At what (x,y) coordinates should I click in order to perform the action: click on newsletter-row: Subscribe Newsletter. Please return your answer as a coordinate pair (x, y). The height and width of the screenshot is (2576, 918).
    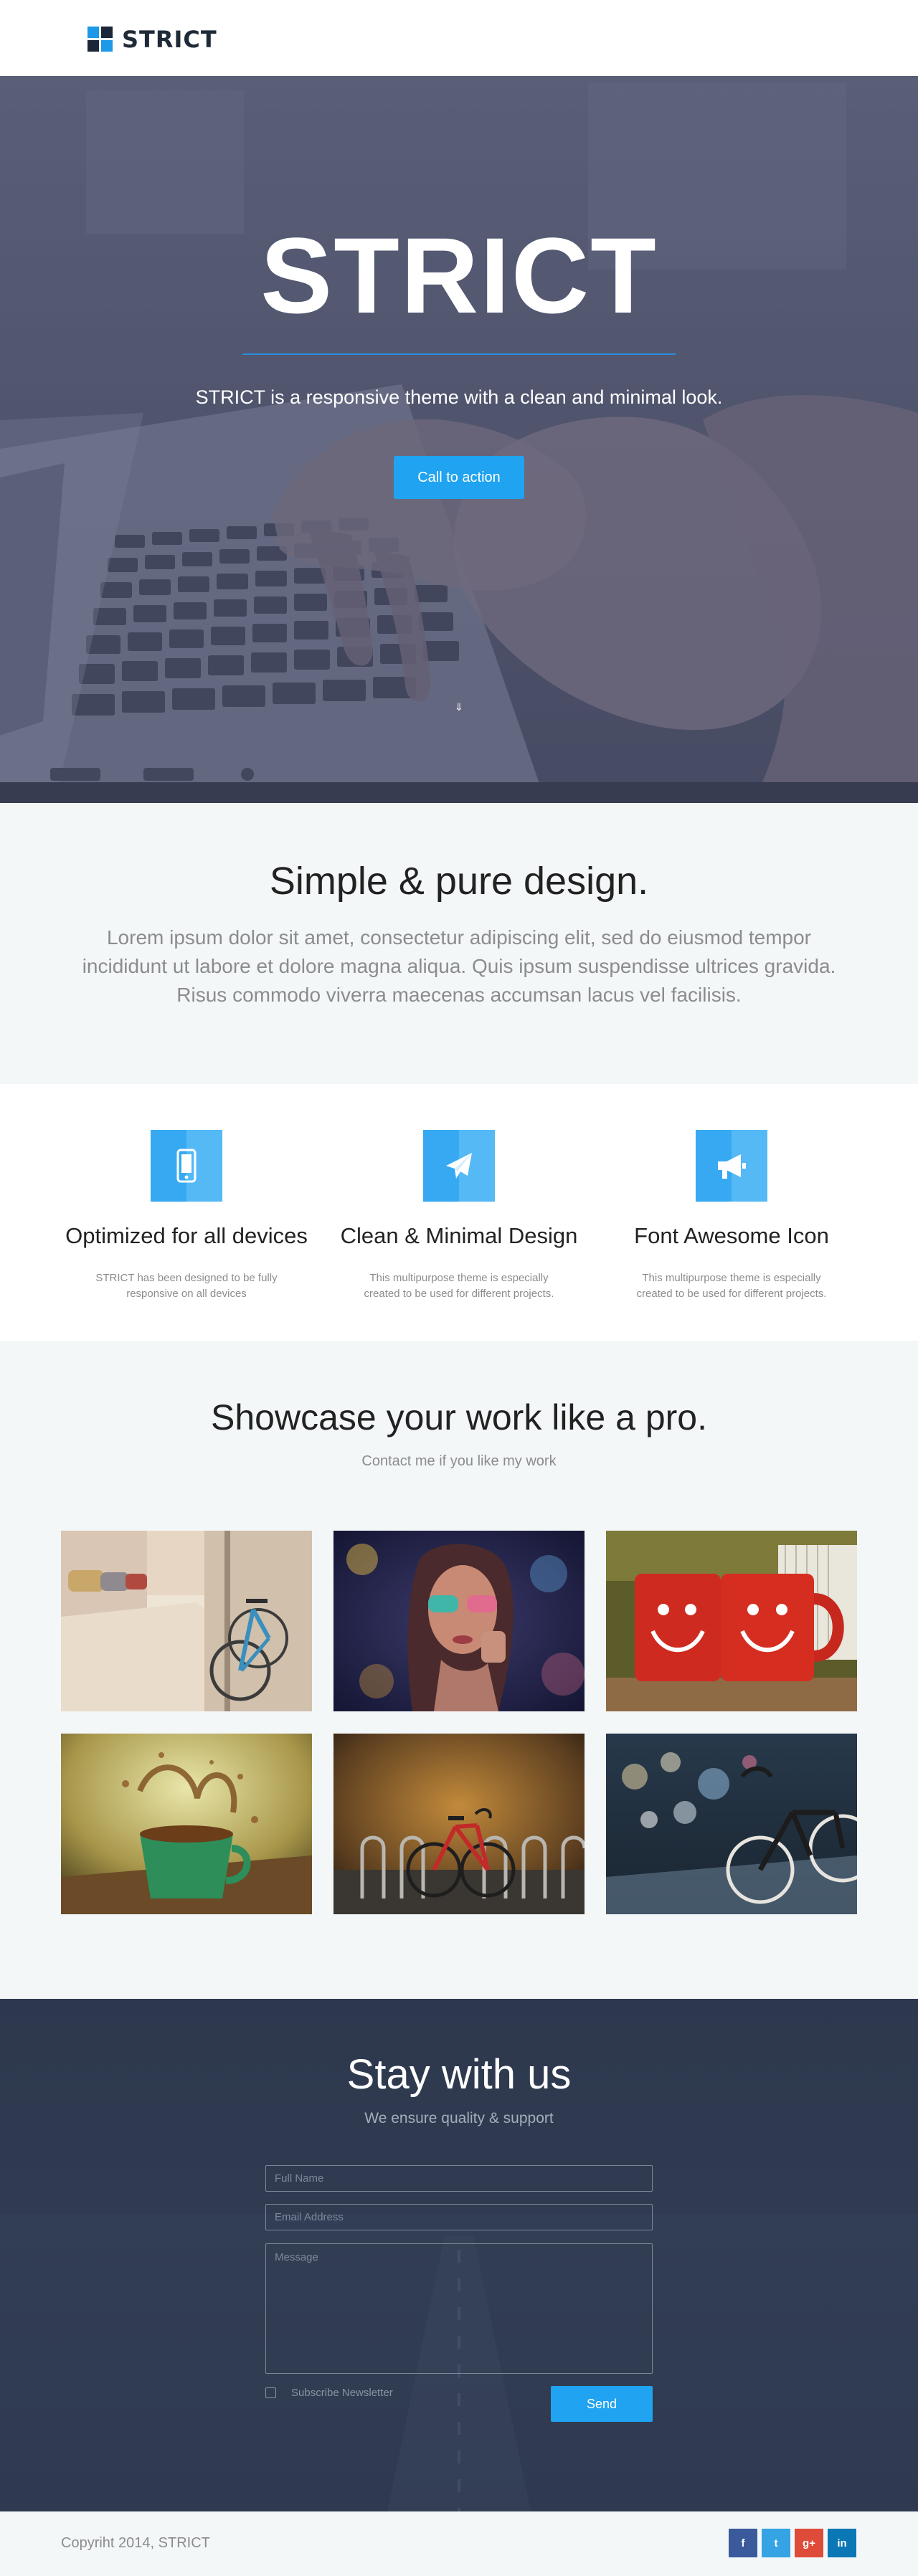
    Looking at the image, I should click on (329, 2393).